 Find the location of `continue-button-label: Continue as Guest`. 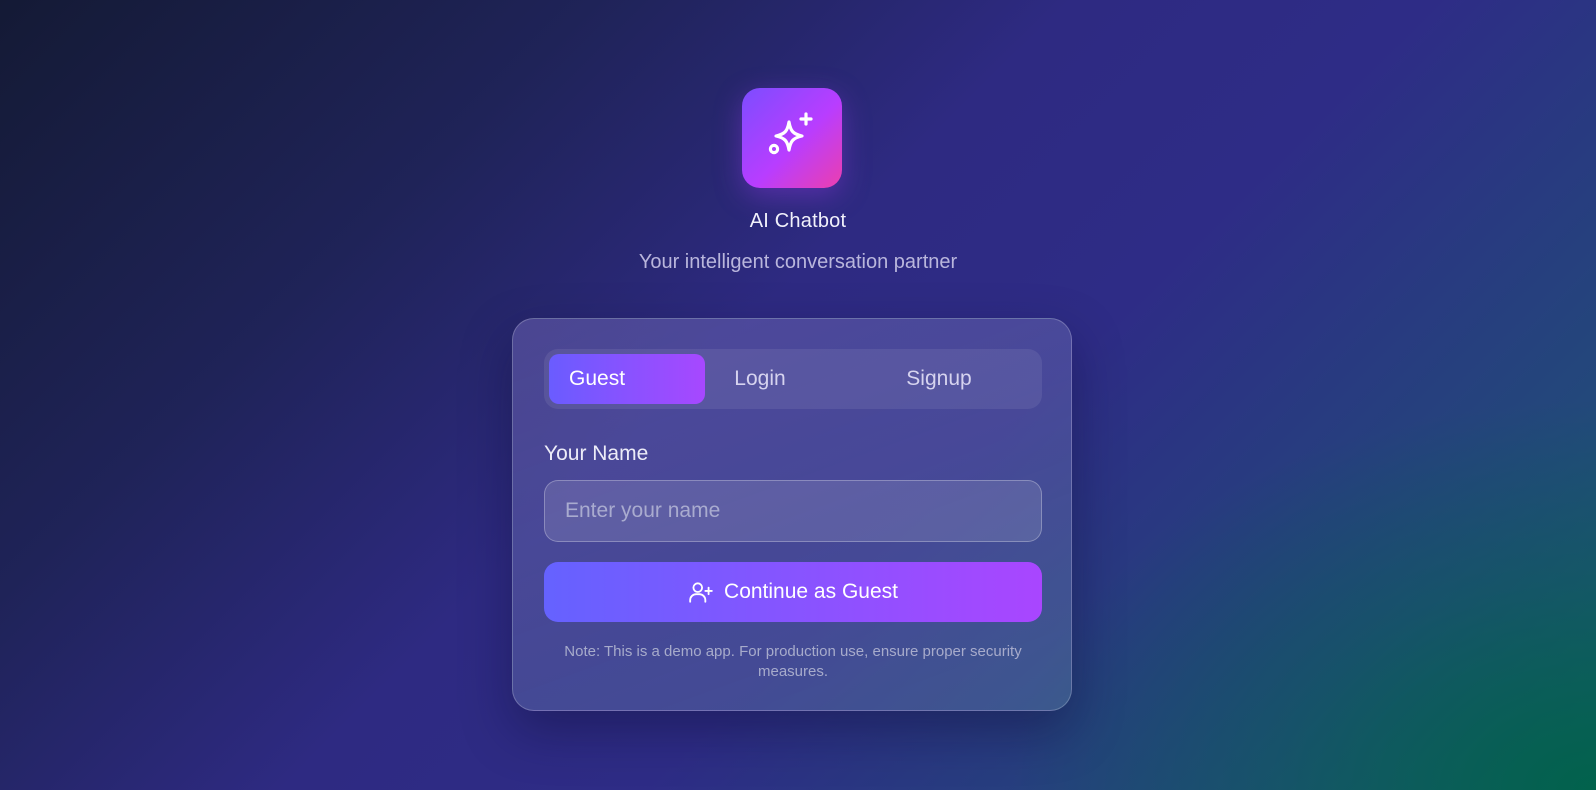

continue-button-label: Continue as Guest is located at coordinates (811, 591).